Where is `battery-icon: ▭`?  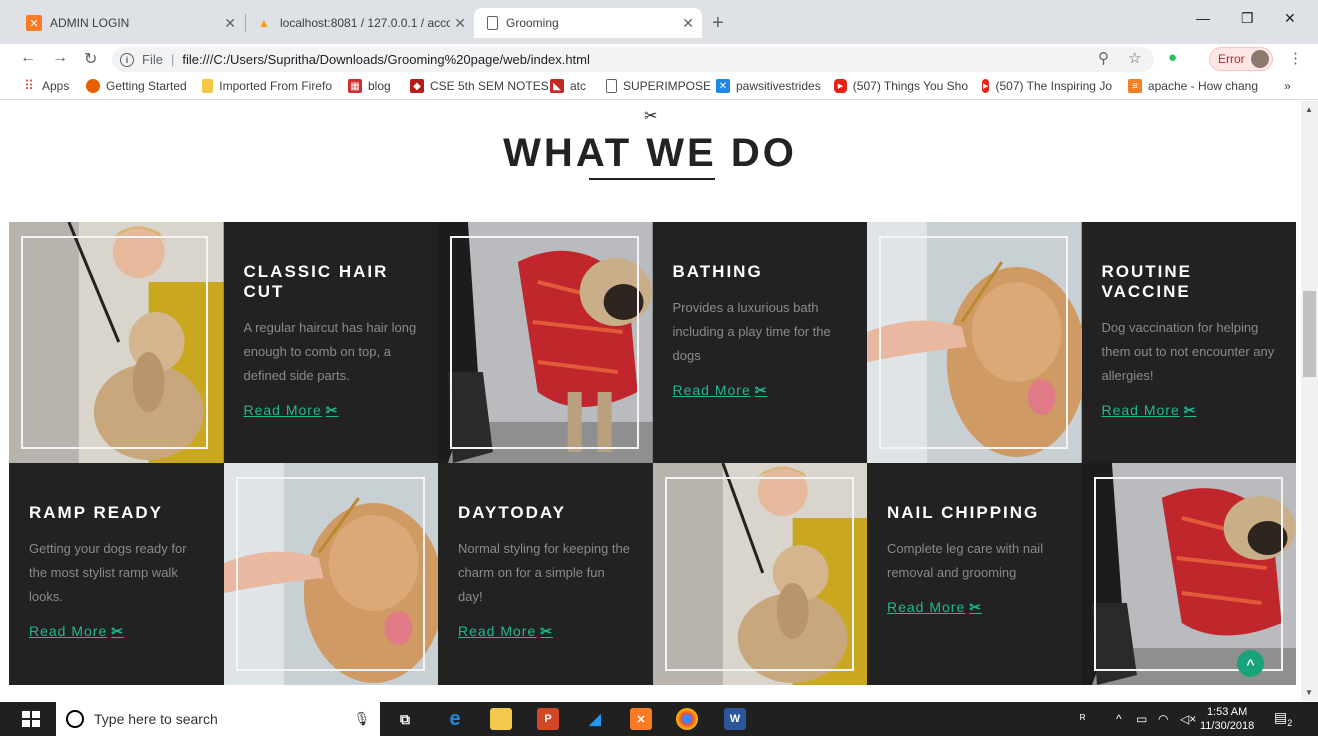
battery-icon: ▭ is located at coordinates (1141, 719).